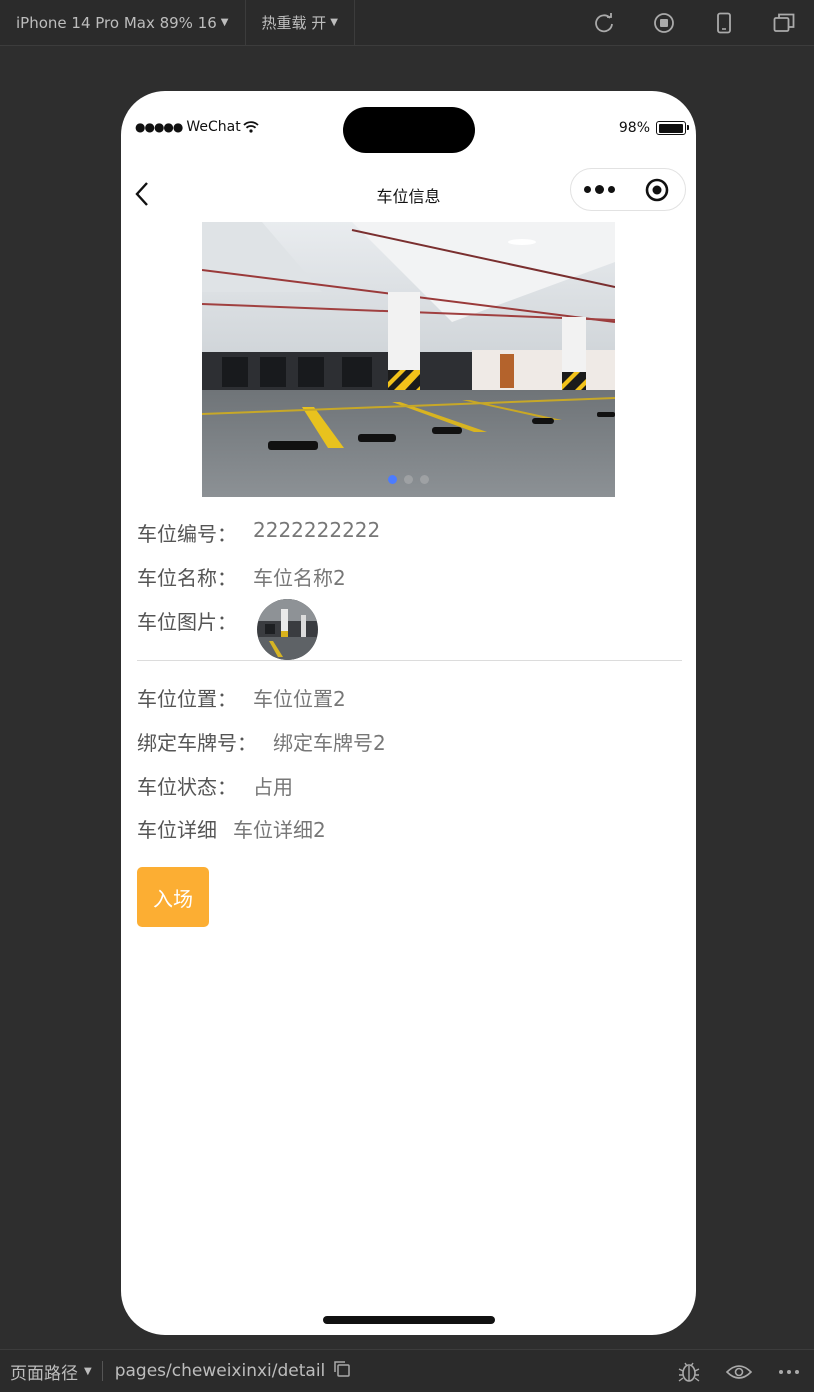 Image resolution: width=814 pixels, height=1392 pixels. I want to click on copy-path-button, so click(342, 1371).